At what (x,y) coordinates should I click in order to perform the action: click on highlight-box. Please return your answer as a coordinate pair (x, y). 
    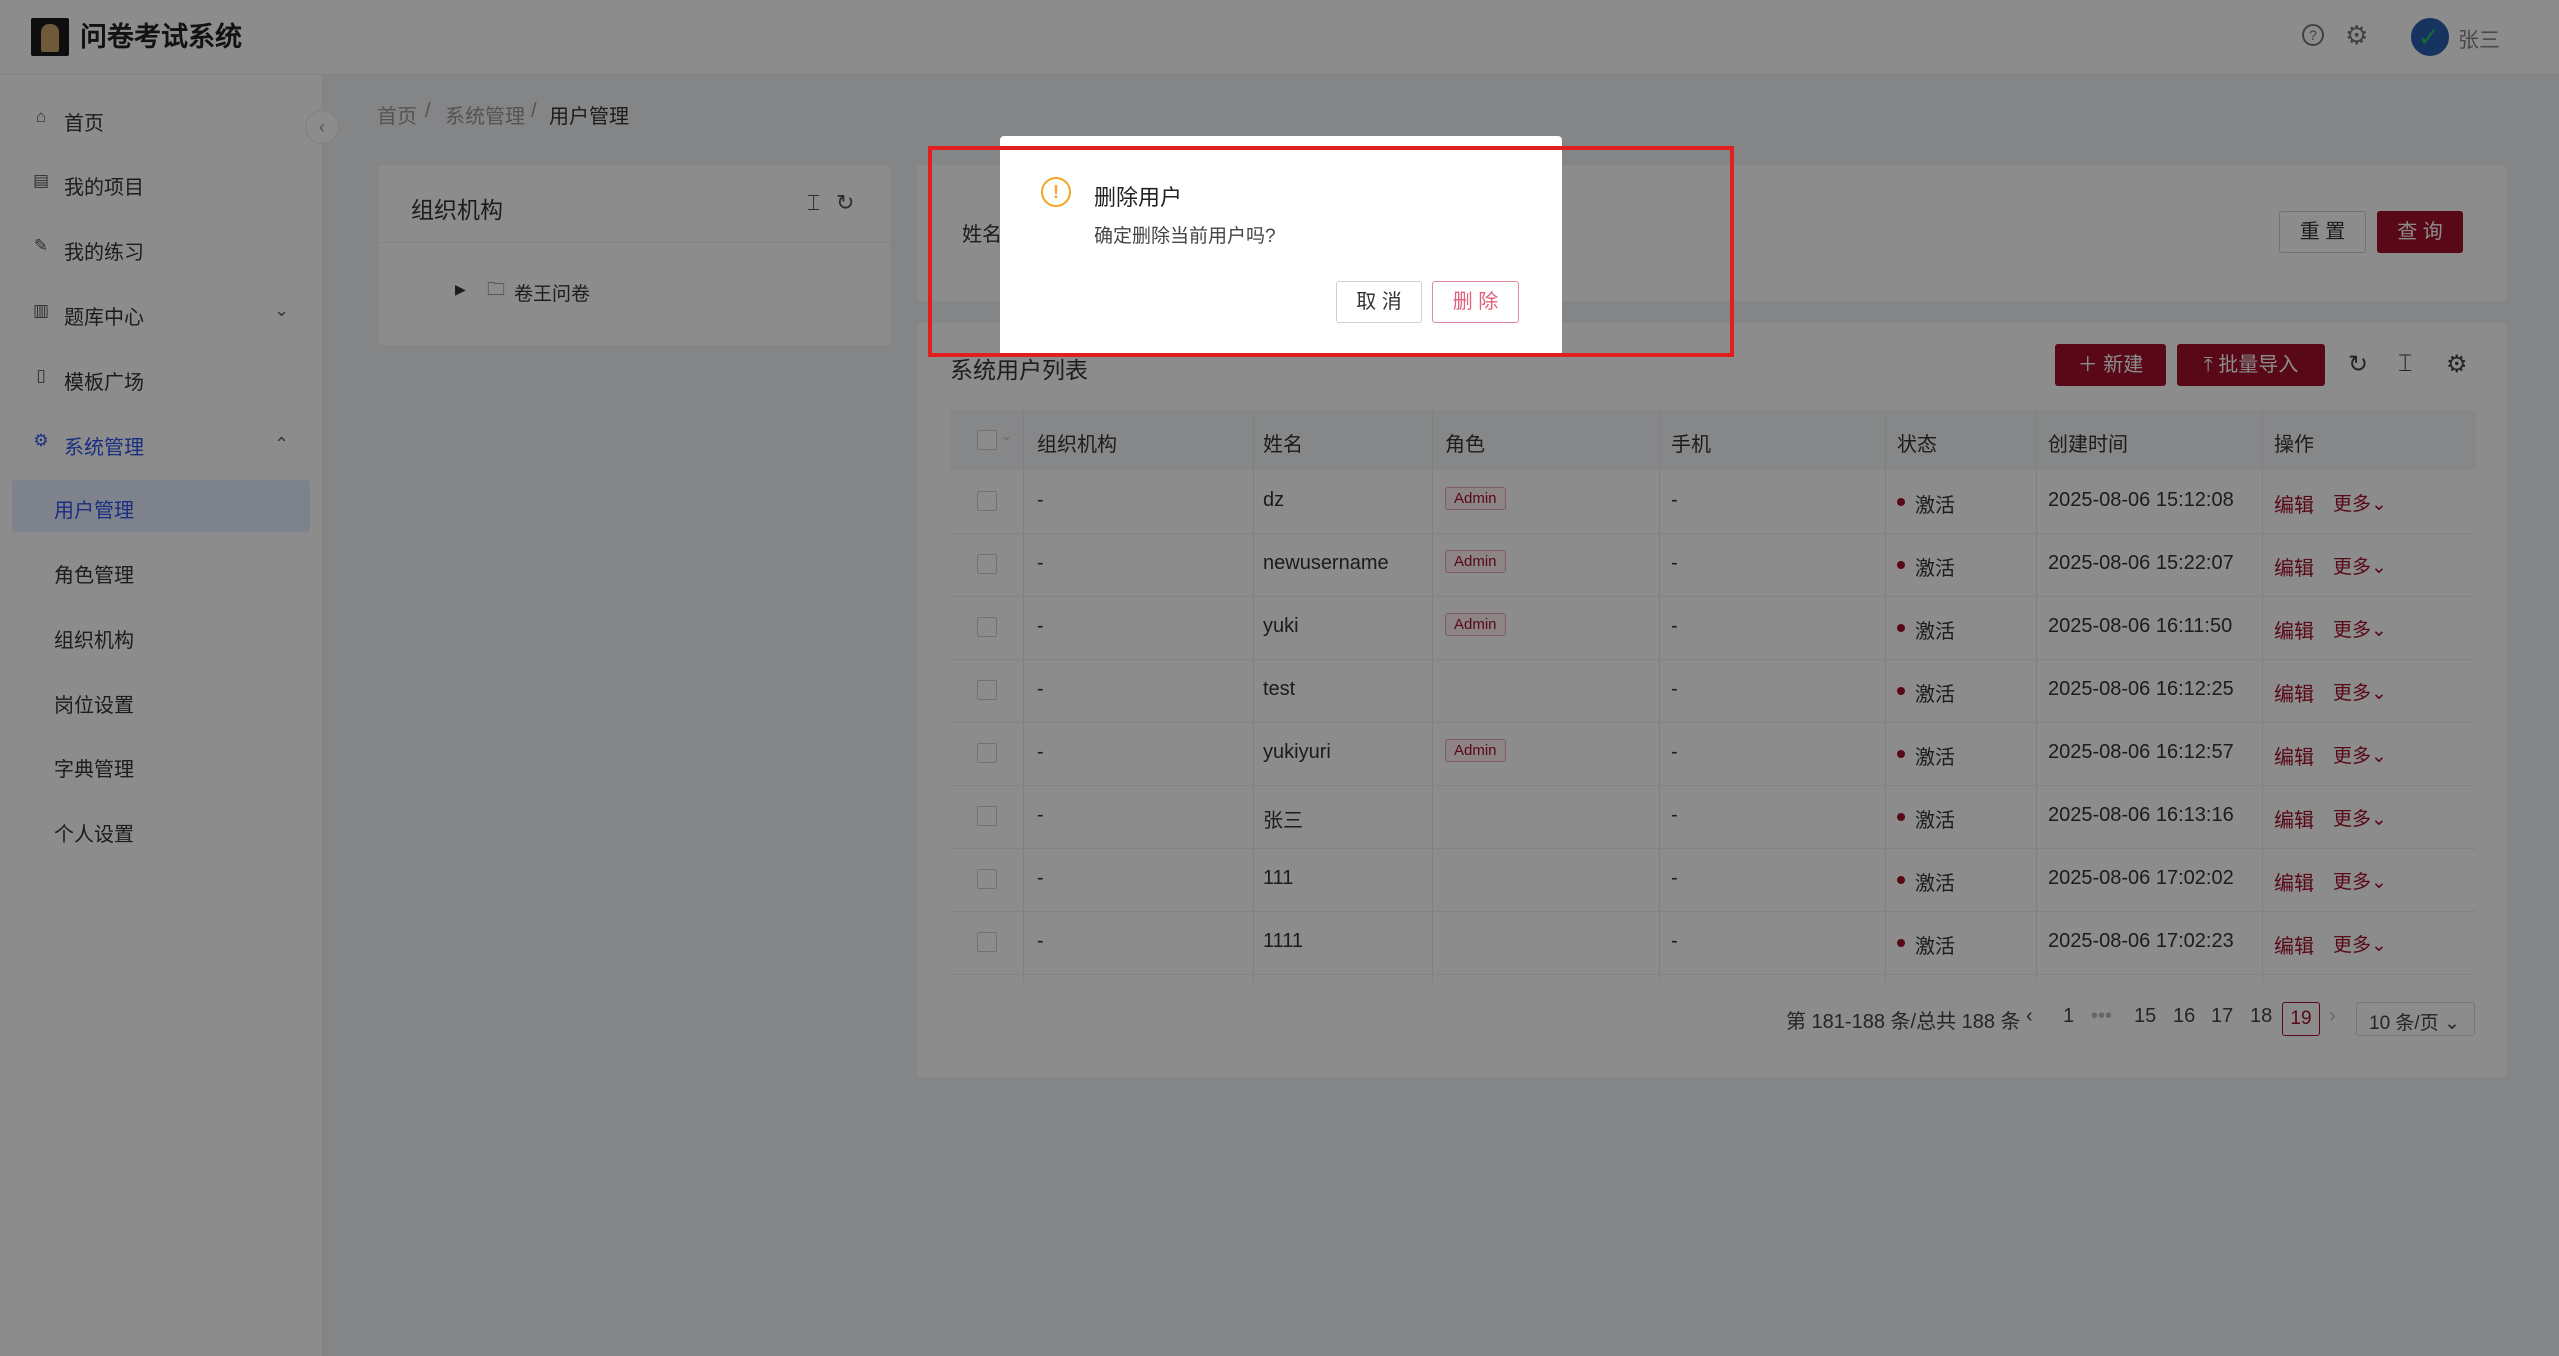
    Looking at the image, I should click on (1331, 251).